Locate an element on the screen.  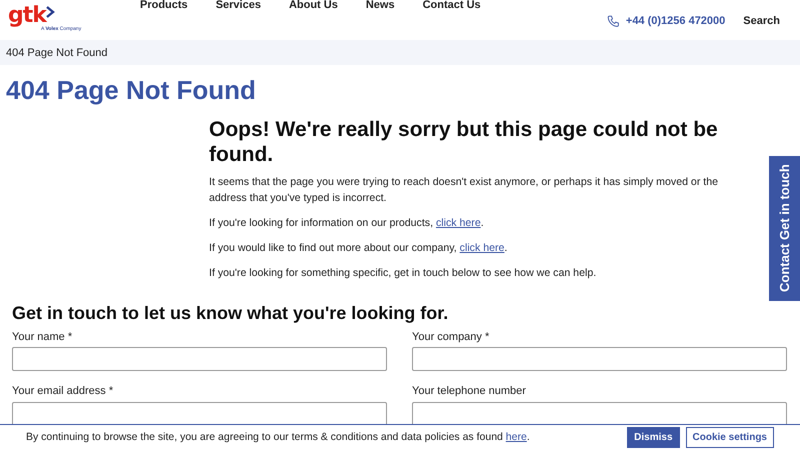
cookie-notice: By continuing to browse the site, you are agreeing to our terms & conditions and data policies as found here. is located at coordinates (278, 437).